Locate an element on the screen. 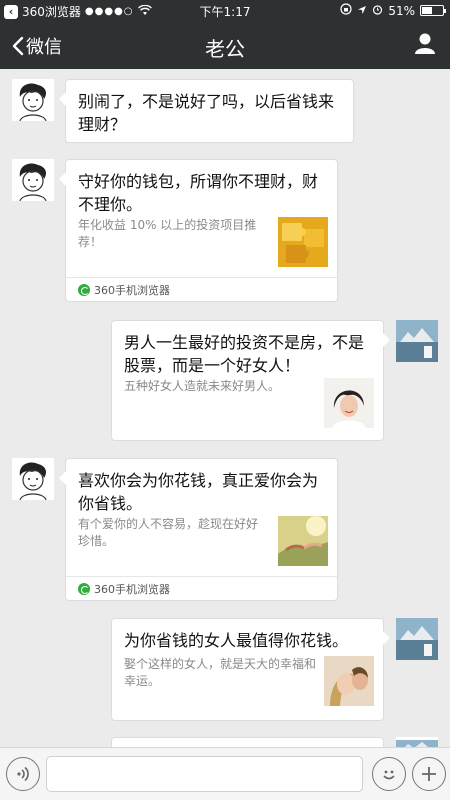  emoji-button is located at coordinates (389, 774).